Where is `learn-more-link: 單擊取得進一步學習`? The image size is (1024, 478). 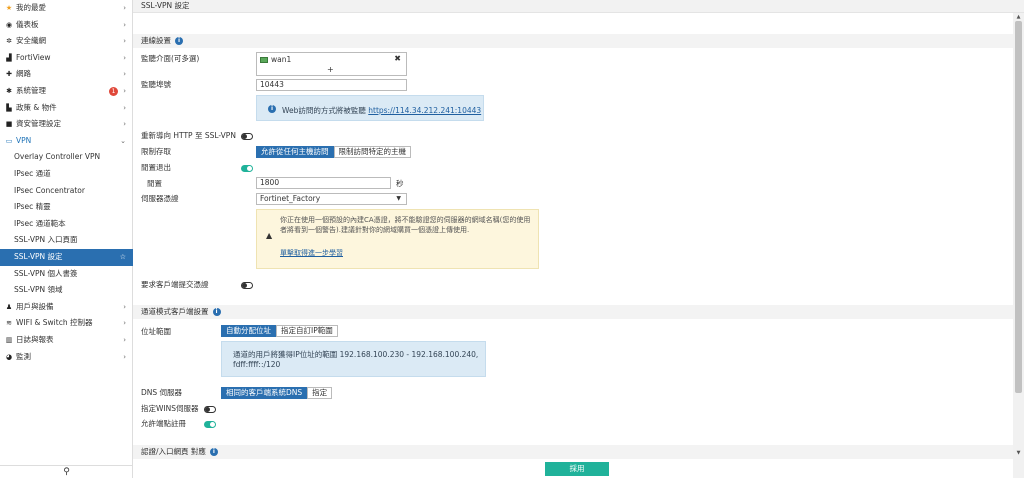
learn-more-link: 單擊取得進一步學習 is located at coordinates (311, 253).